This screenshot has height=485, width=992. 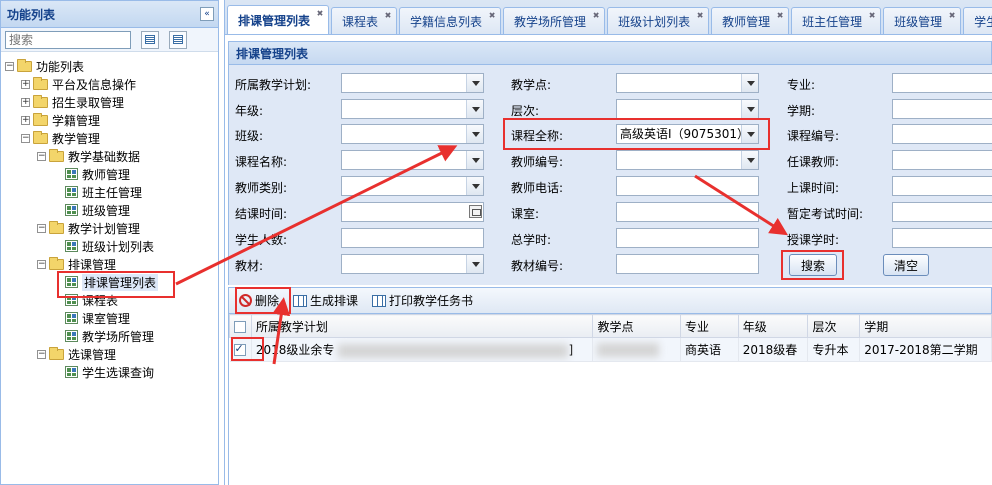 What do you see at coordinates (150, 39) in the screenshot?
I see `expand-all-button` at bounding box center [150, 39].